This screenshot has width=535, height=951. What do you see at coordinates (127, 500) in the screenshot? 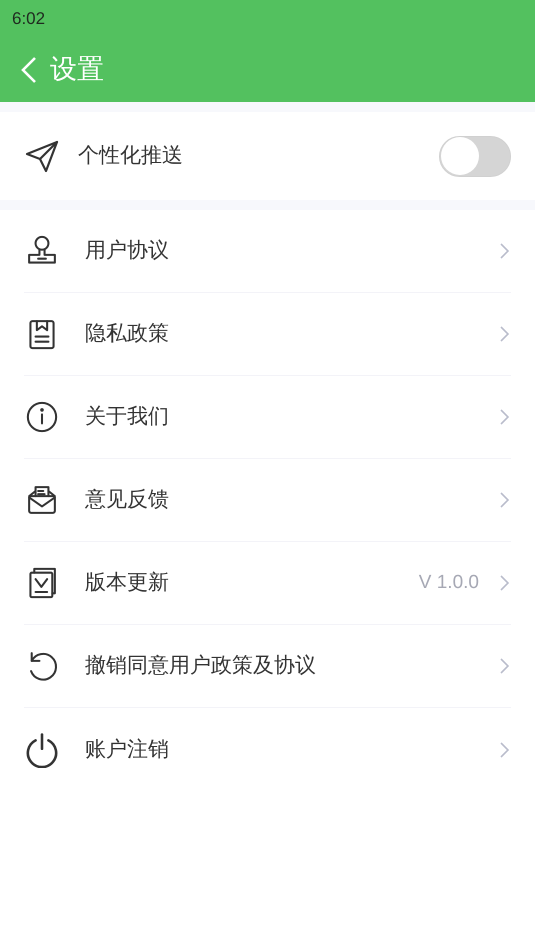
I see `row-label: 意见反馈` at bounding box center [127, 500].